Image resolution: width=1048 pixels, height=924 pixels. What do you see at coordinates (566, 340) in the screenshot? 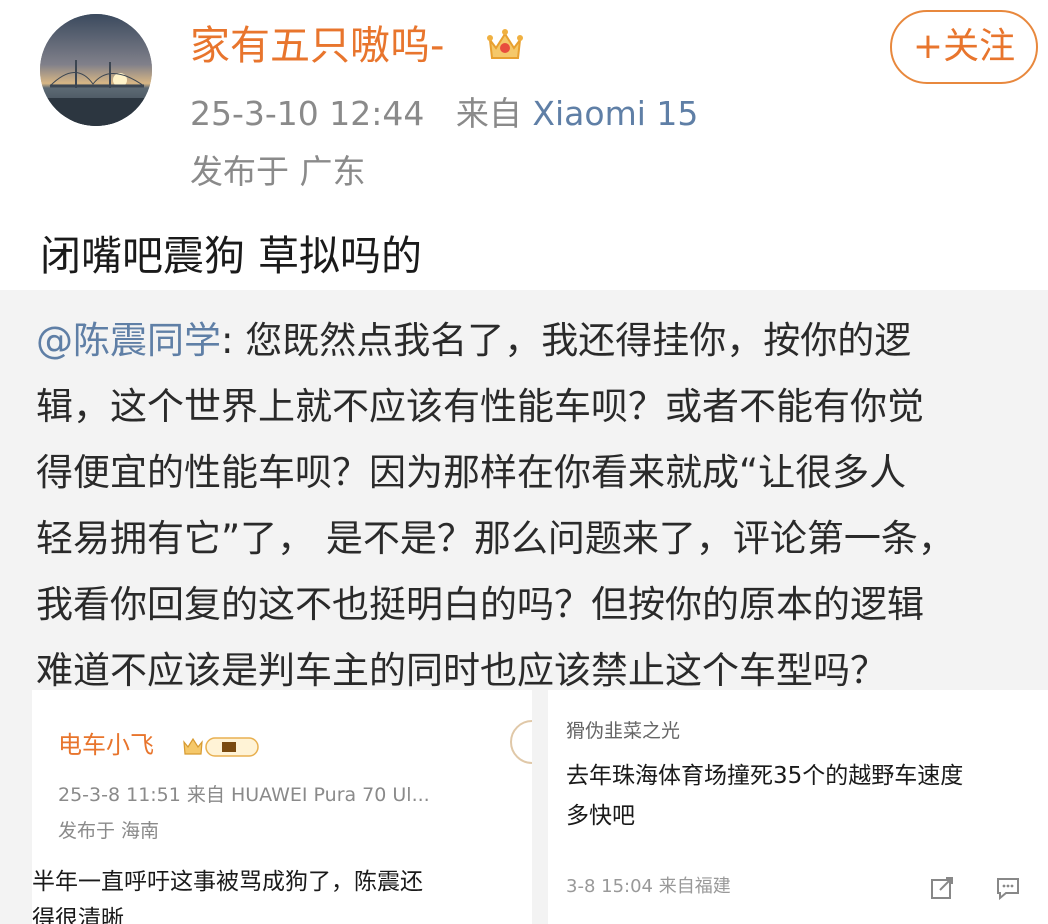
I see `repost-line: : 您既然点我名了，我还得挂你，按你的逻` at bounding box center [566, 340].